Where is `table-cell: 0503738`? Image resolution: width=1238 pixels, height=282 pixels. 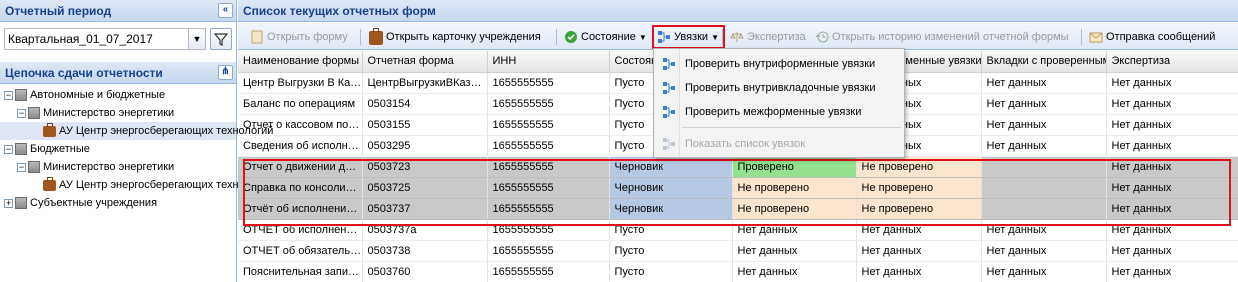 table-cell: 0503738 is located at coordinates (425, 251).